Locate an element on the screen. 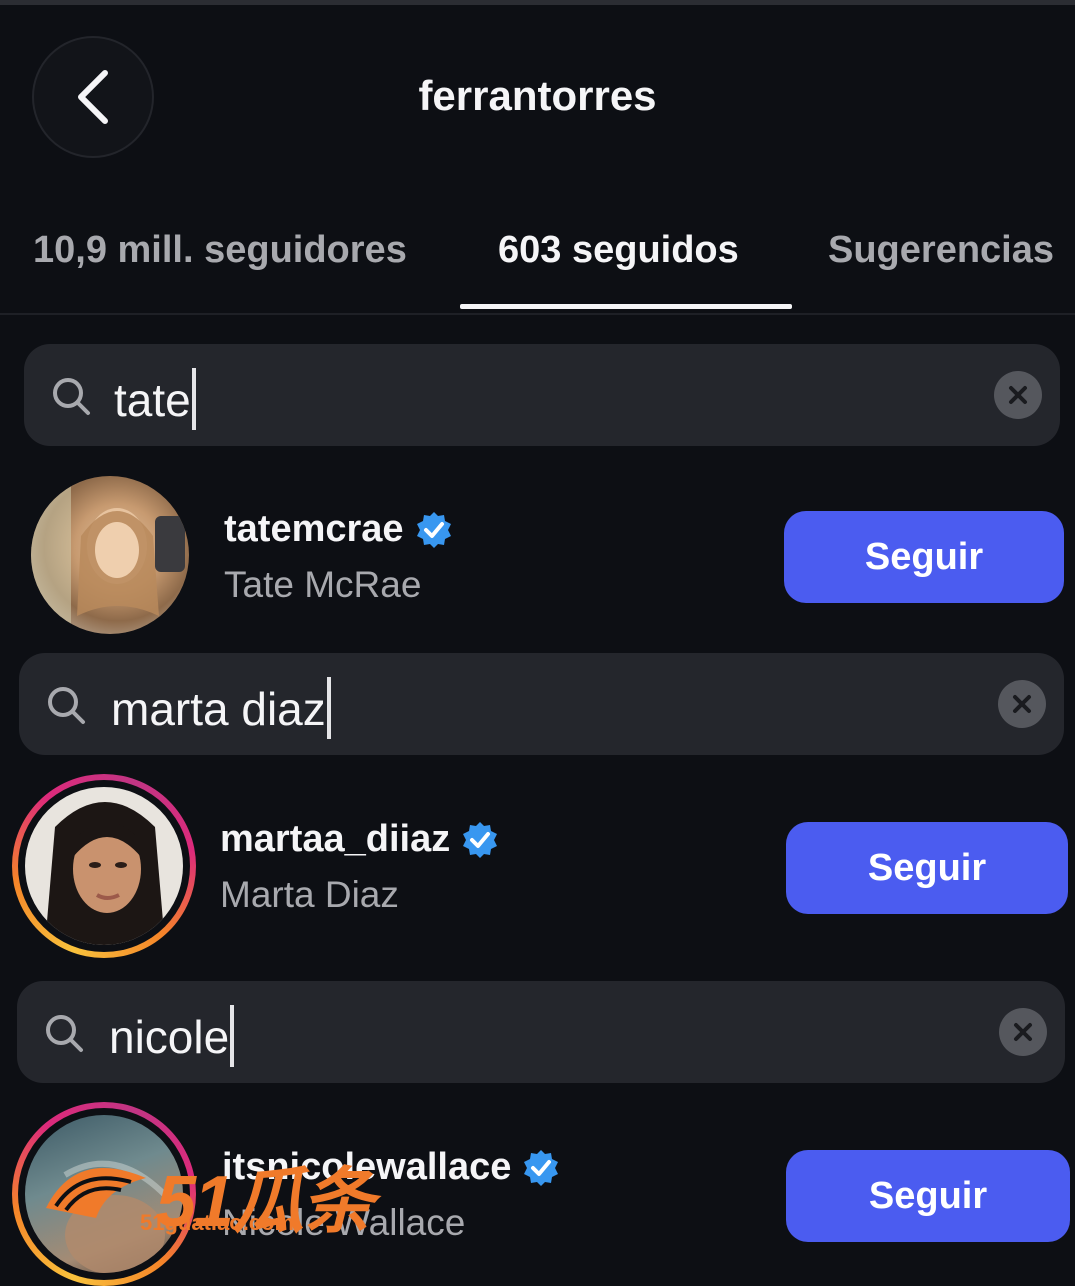  list-item: martaa_diiaz Marta Diaz Seguir is located at coordinates (537, 866).